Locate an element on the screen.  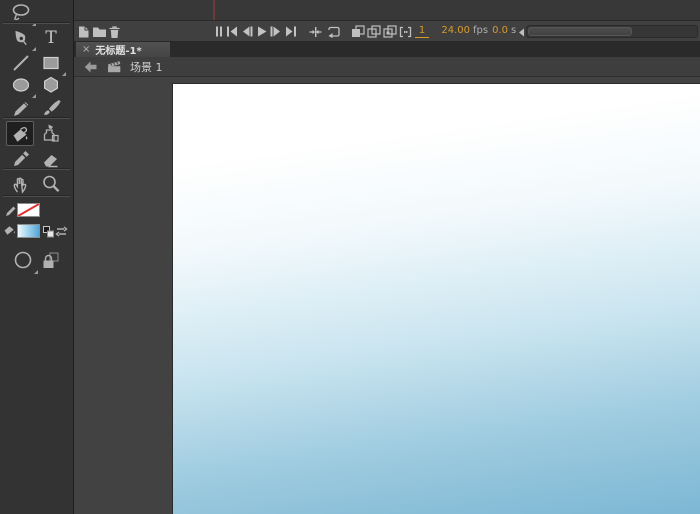
loop-playback-button is located at coordinates (332, 31).